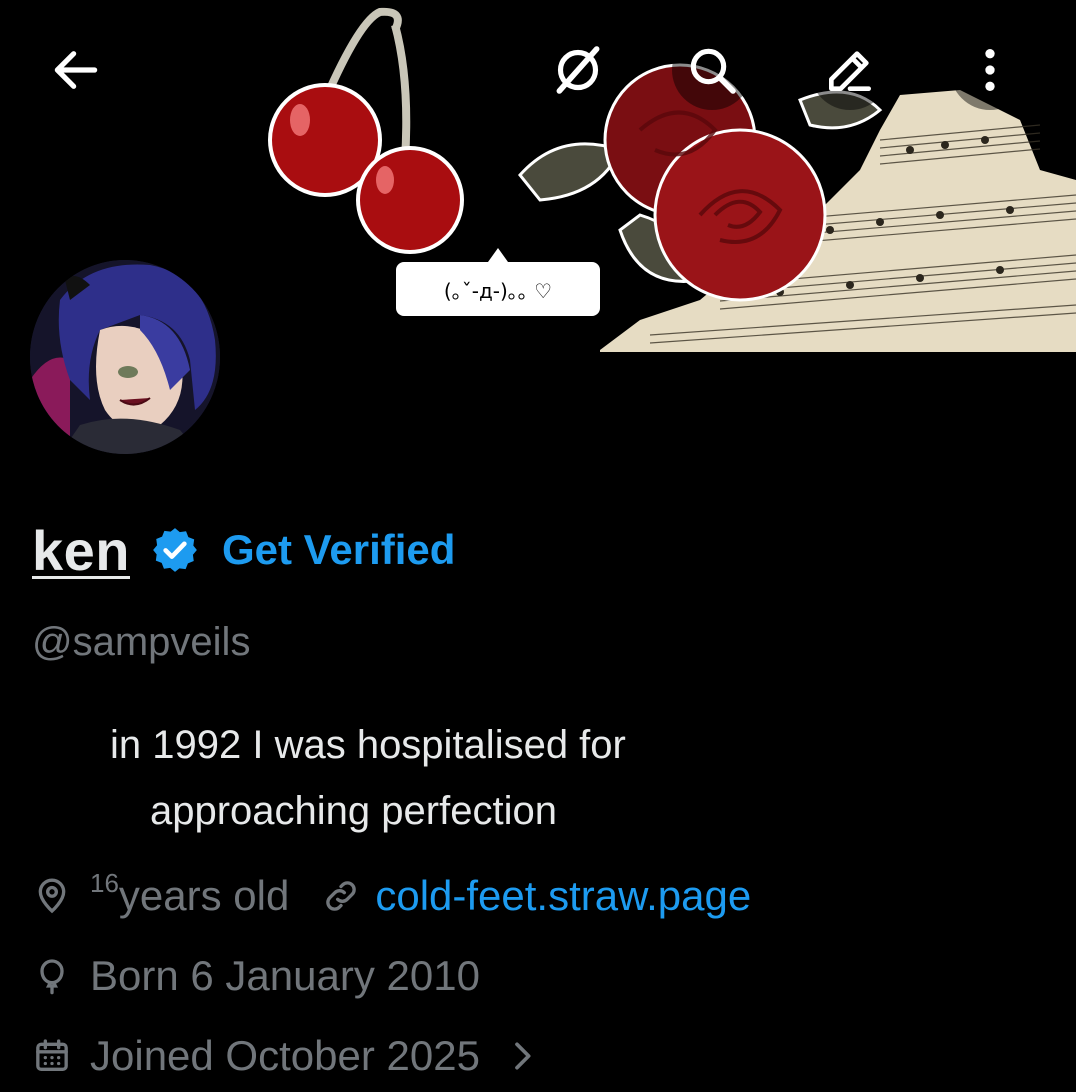  What do you see at coordinates (498, 291) in the screenshot?
I see `sticker-text: (｡ˇ-д-)｡｡ ♡` at bounding box center [498, 291].